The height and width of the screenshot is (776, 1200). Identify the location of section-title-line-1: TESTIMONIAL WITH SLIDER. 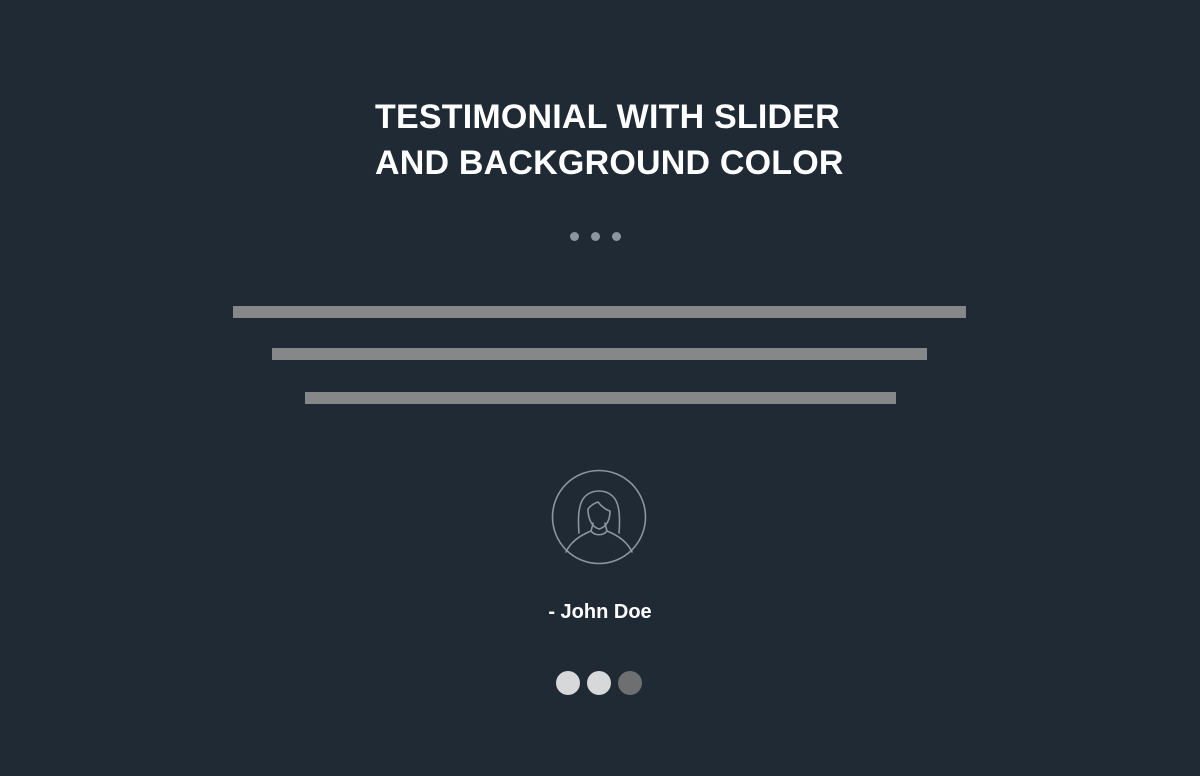
(607, 117).